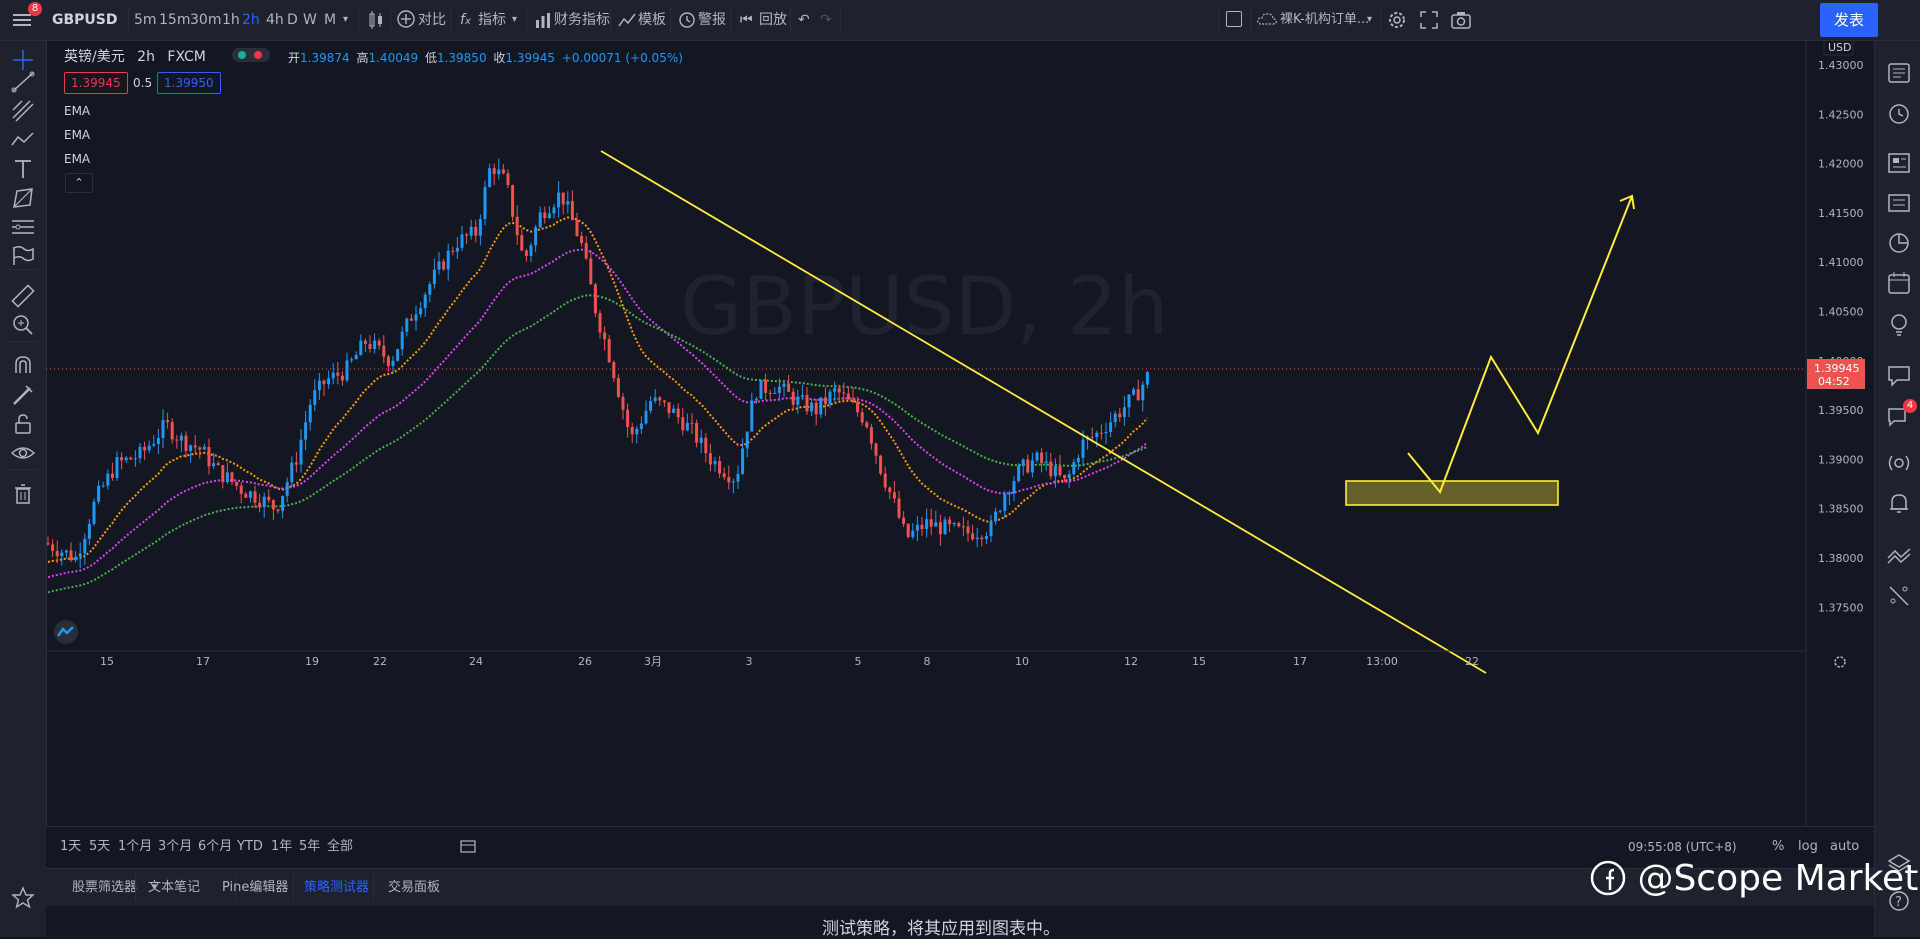 This screenshot has height=939, width=1920. Describe the element at coordinates (1899, 113) in the screenshot. I see `alarm-clock-icon` at that location.